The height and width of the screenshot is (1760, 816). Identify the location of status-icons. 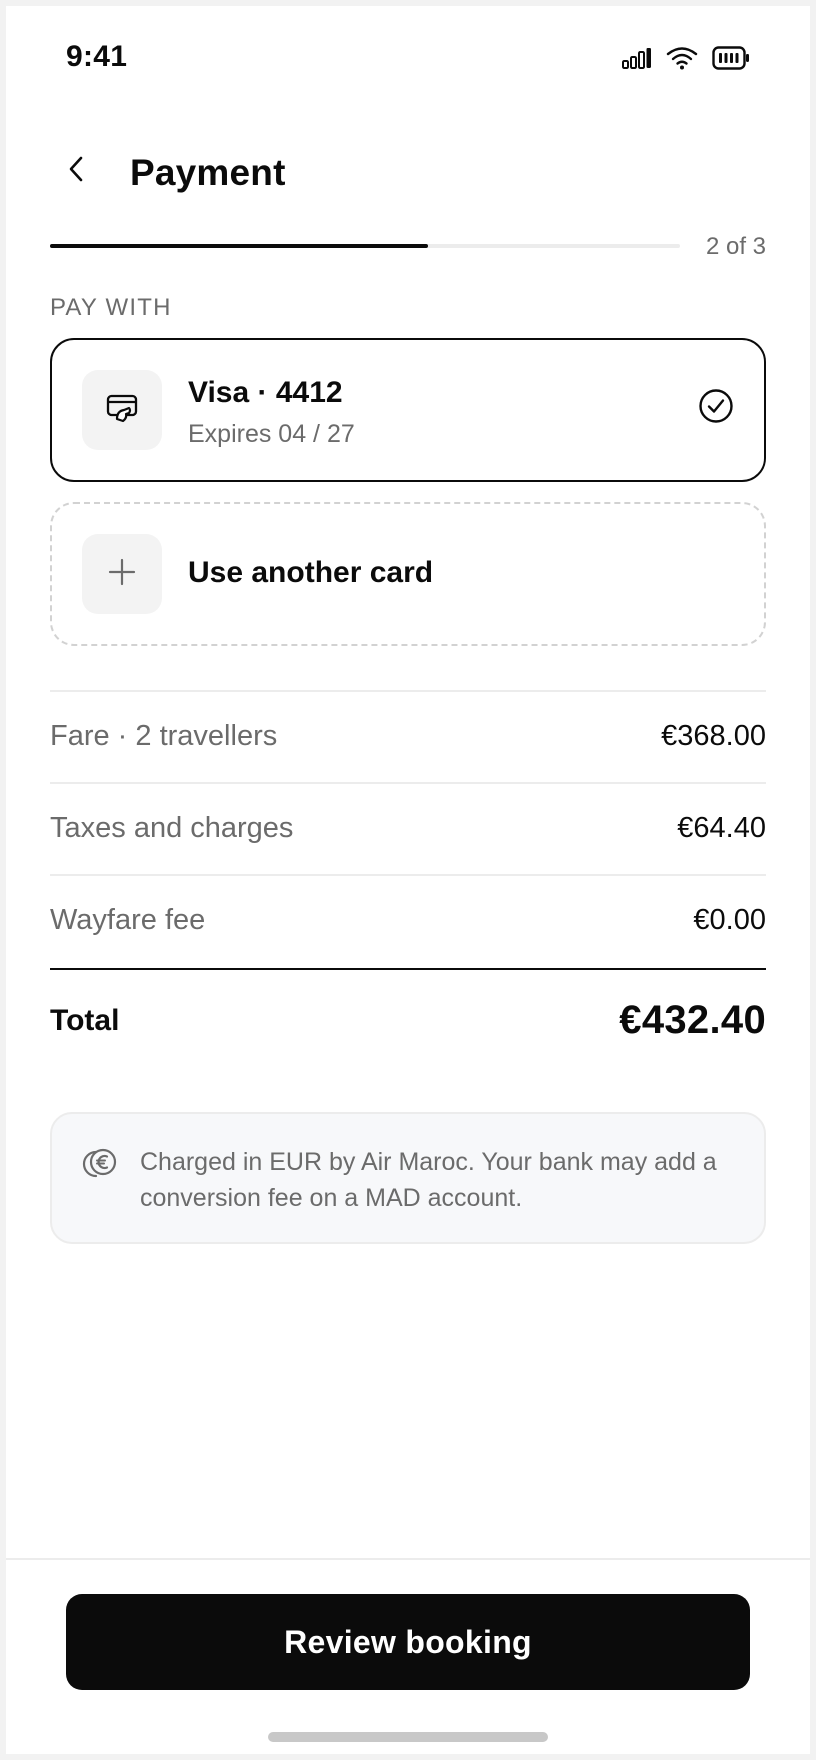
(686, 58).